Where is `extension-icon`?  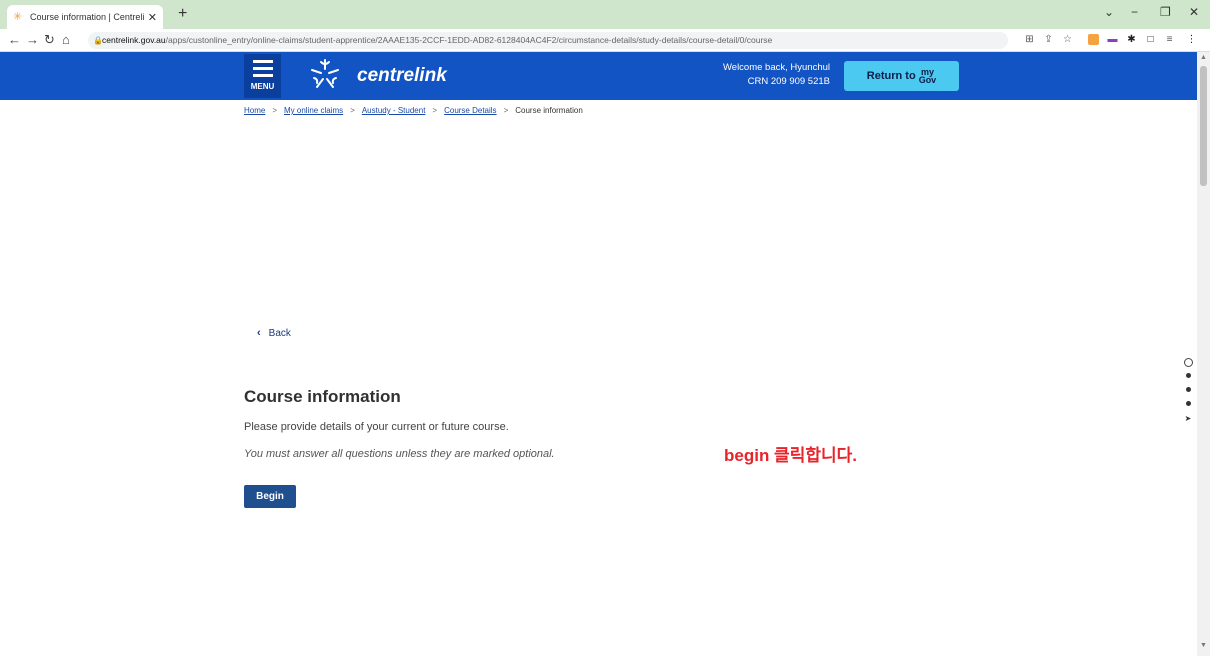
extension-icon is located at coordinates (1093, 39).